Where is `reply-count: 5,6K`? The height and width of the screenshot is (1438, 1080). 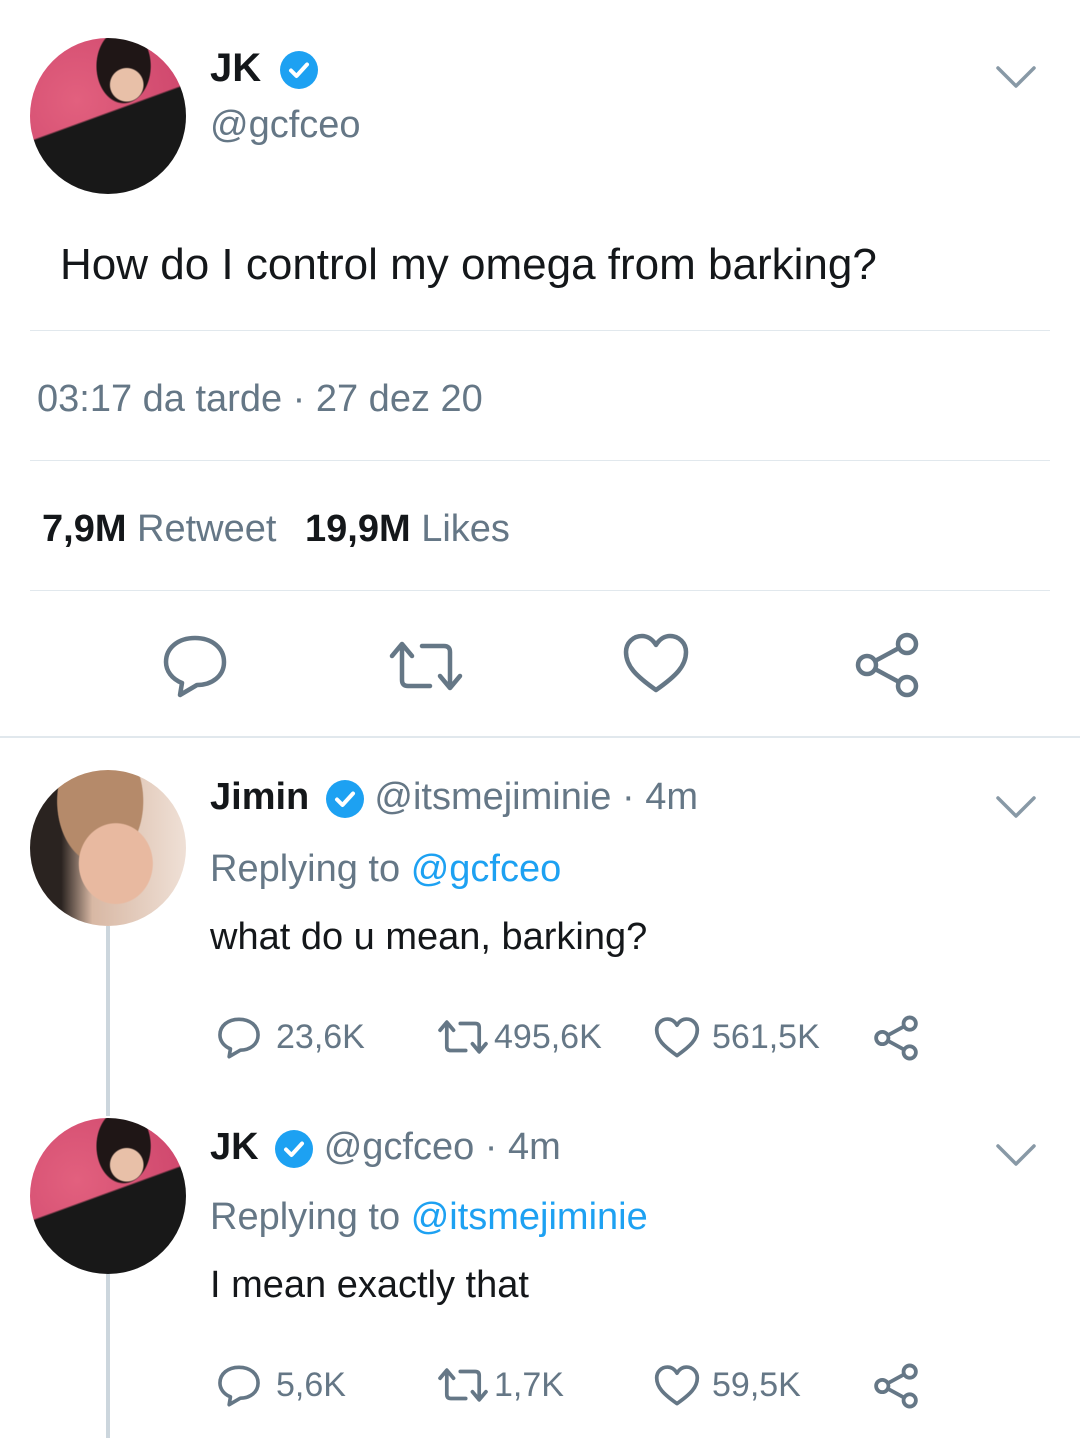
reply-count: 5,6K is located at coordinates (311, 1385).